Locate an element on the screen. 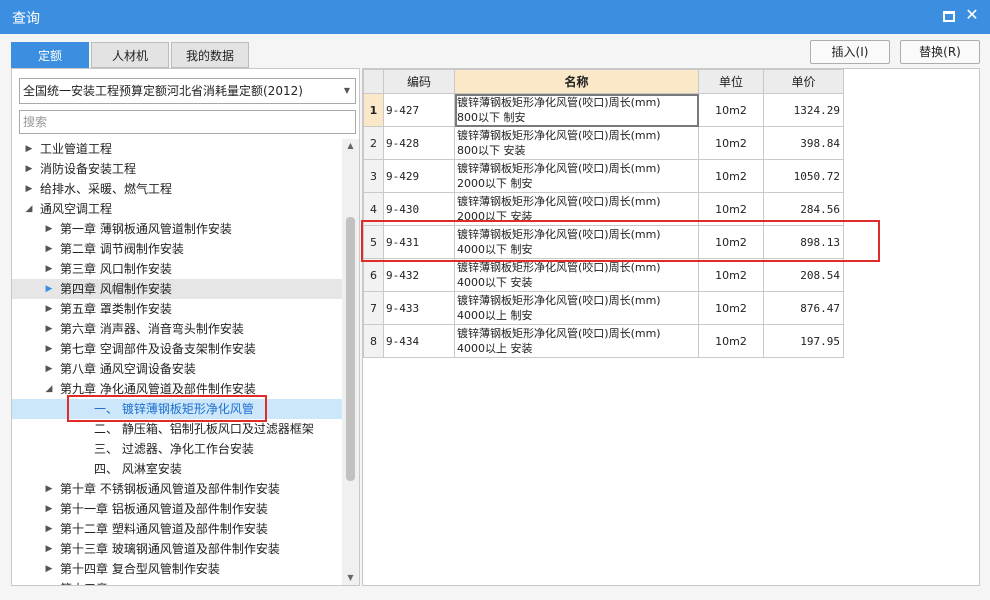  tree-node: 四、 风淋室安装 is located at coordinates (177, 469).